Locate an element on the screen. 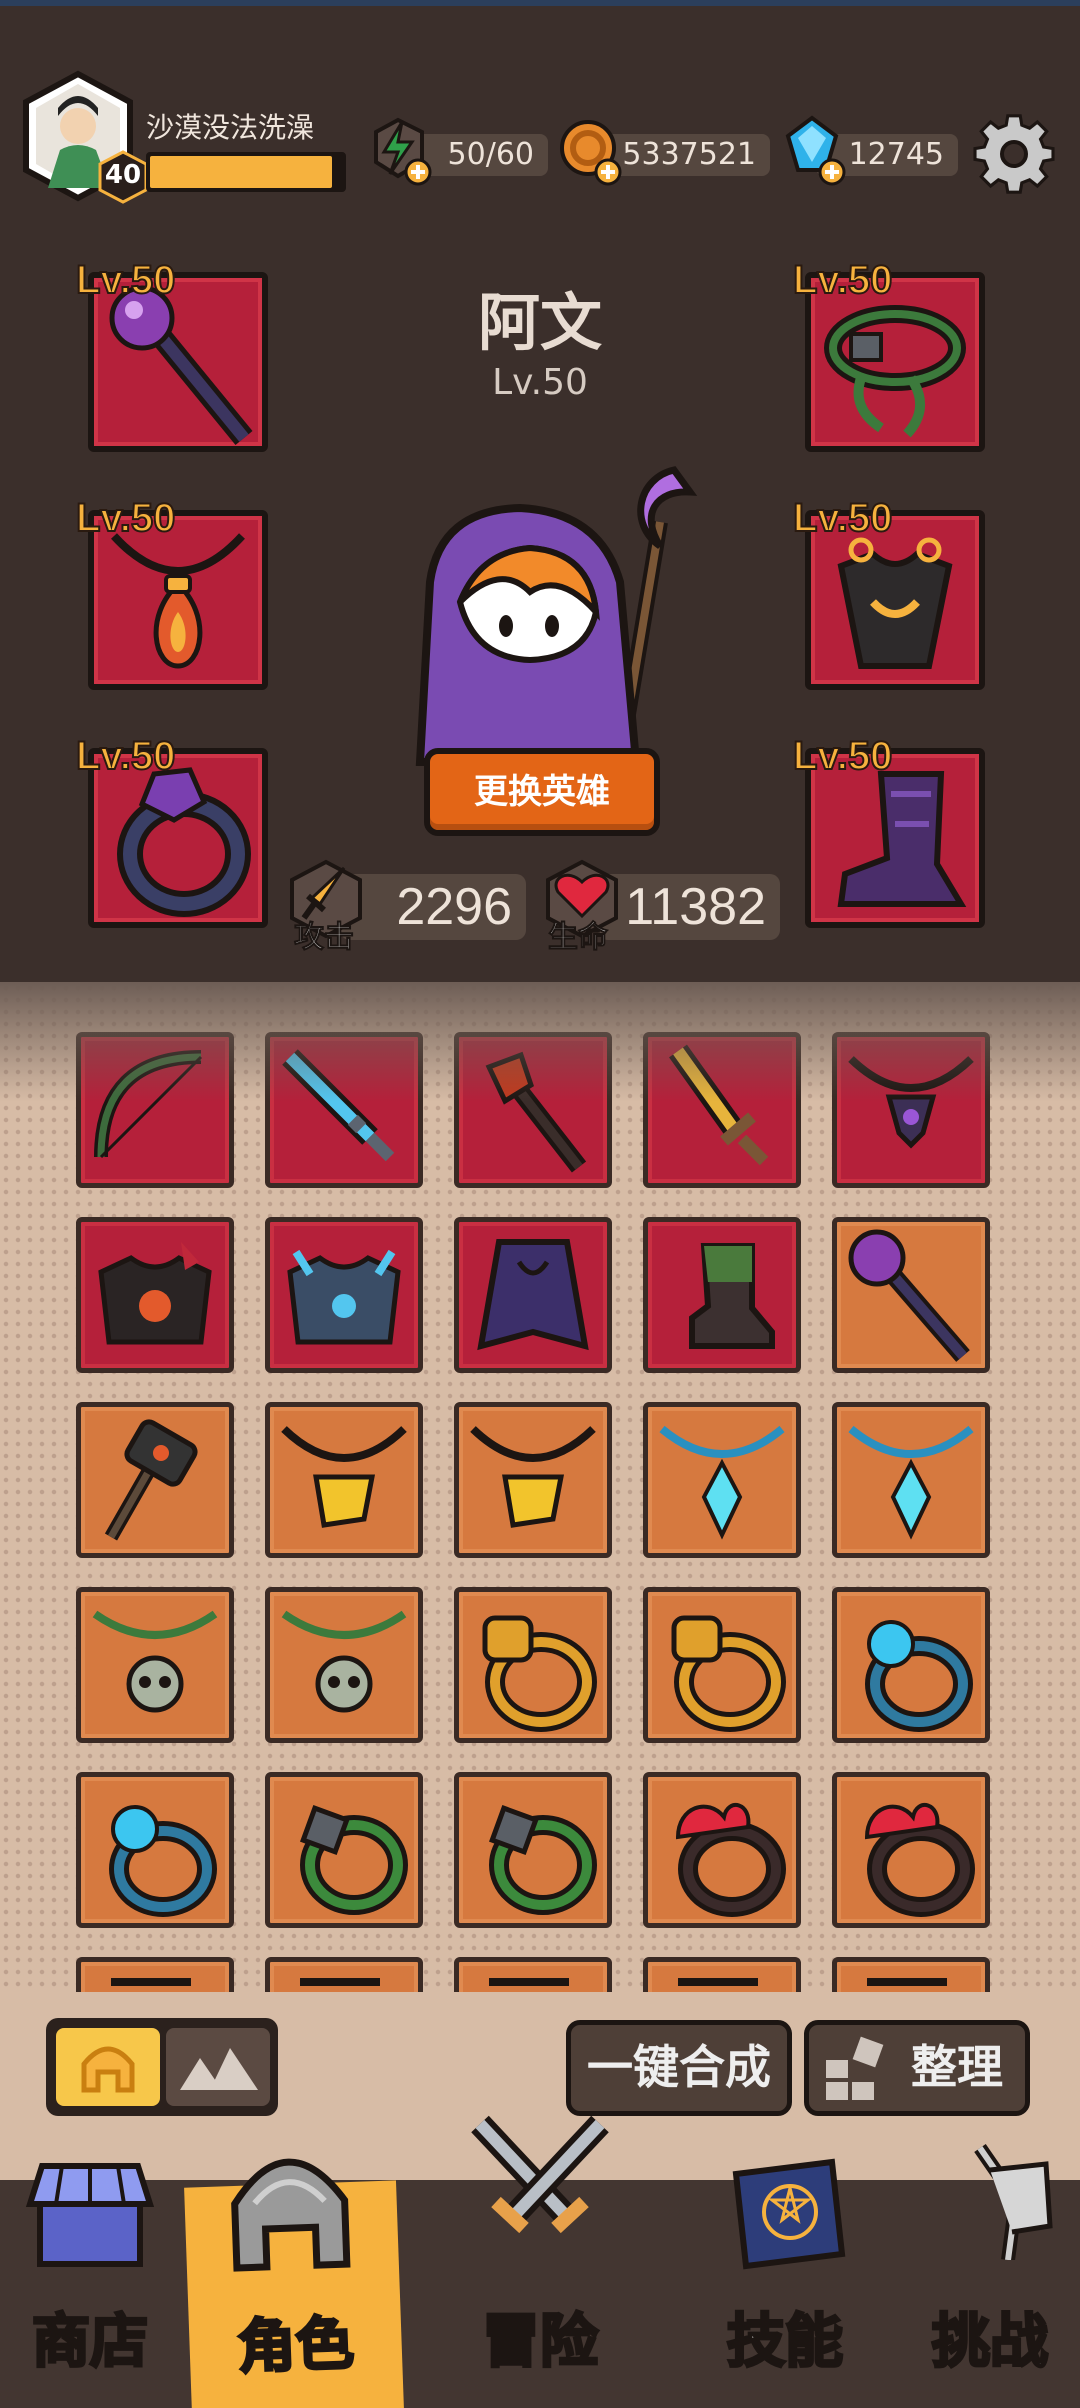 Image resolution: width=1080 pixels, height=2408 pixels. nav-tab-challenge: 挑战 is located at coordinates (990, 2276).